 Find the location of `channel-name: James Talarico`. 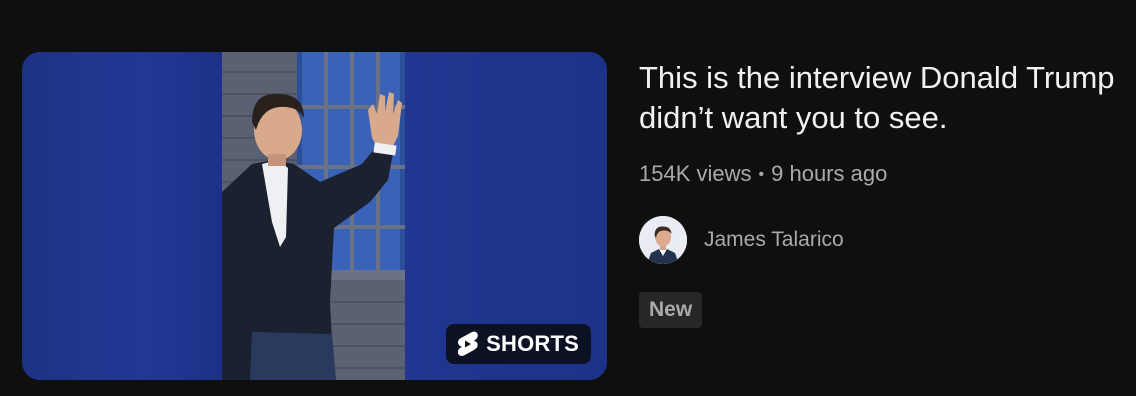

channel-name: James Talarico is located at coordinates (774, 240).